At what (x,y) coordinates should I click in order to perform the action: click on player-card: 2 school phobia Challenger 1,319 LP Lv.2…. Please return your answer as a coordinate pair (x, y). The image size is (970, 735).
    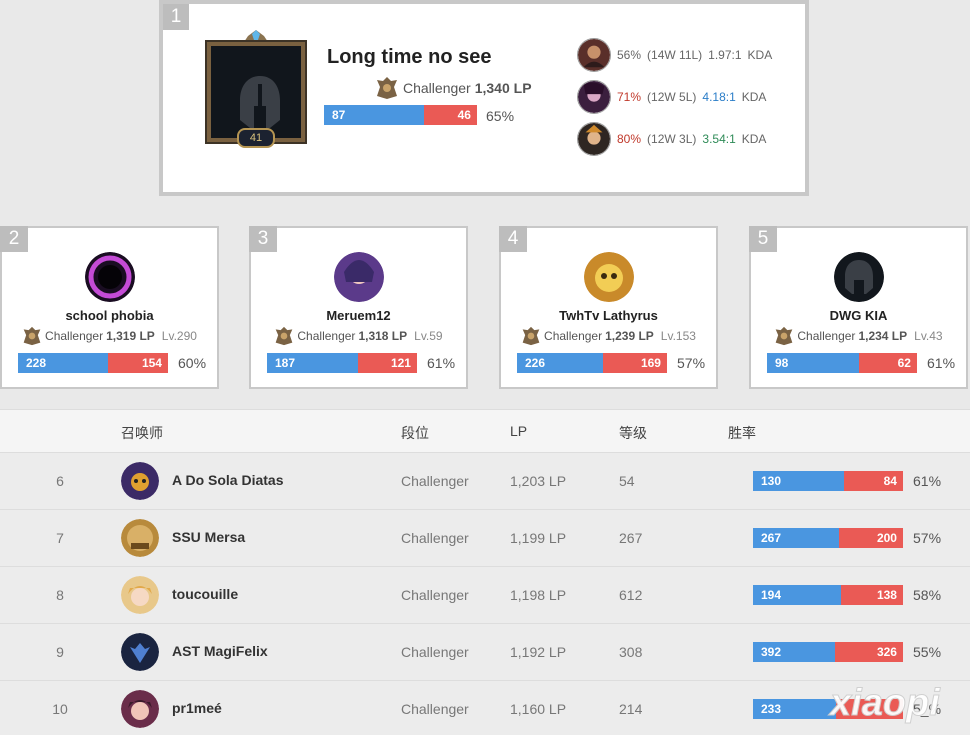
    Looking at the image, I should click on (109, 307).